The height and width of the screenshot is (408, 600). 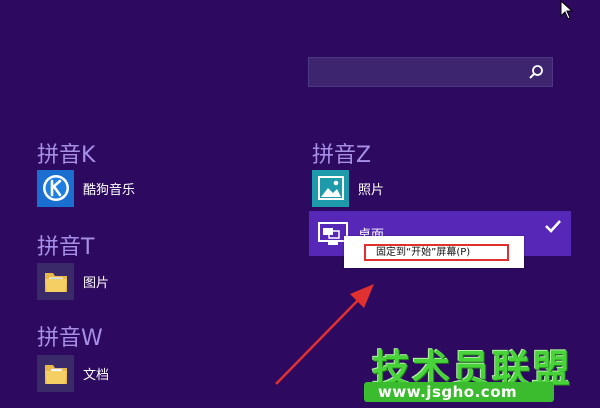 I want to click on app-label-documents: 文档, so click(x=96, y=375).